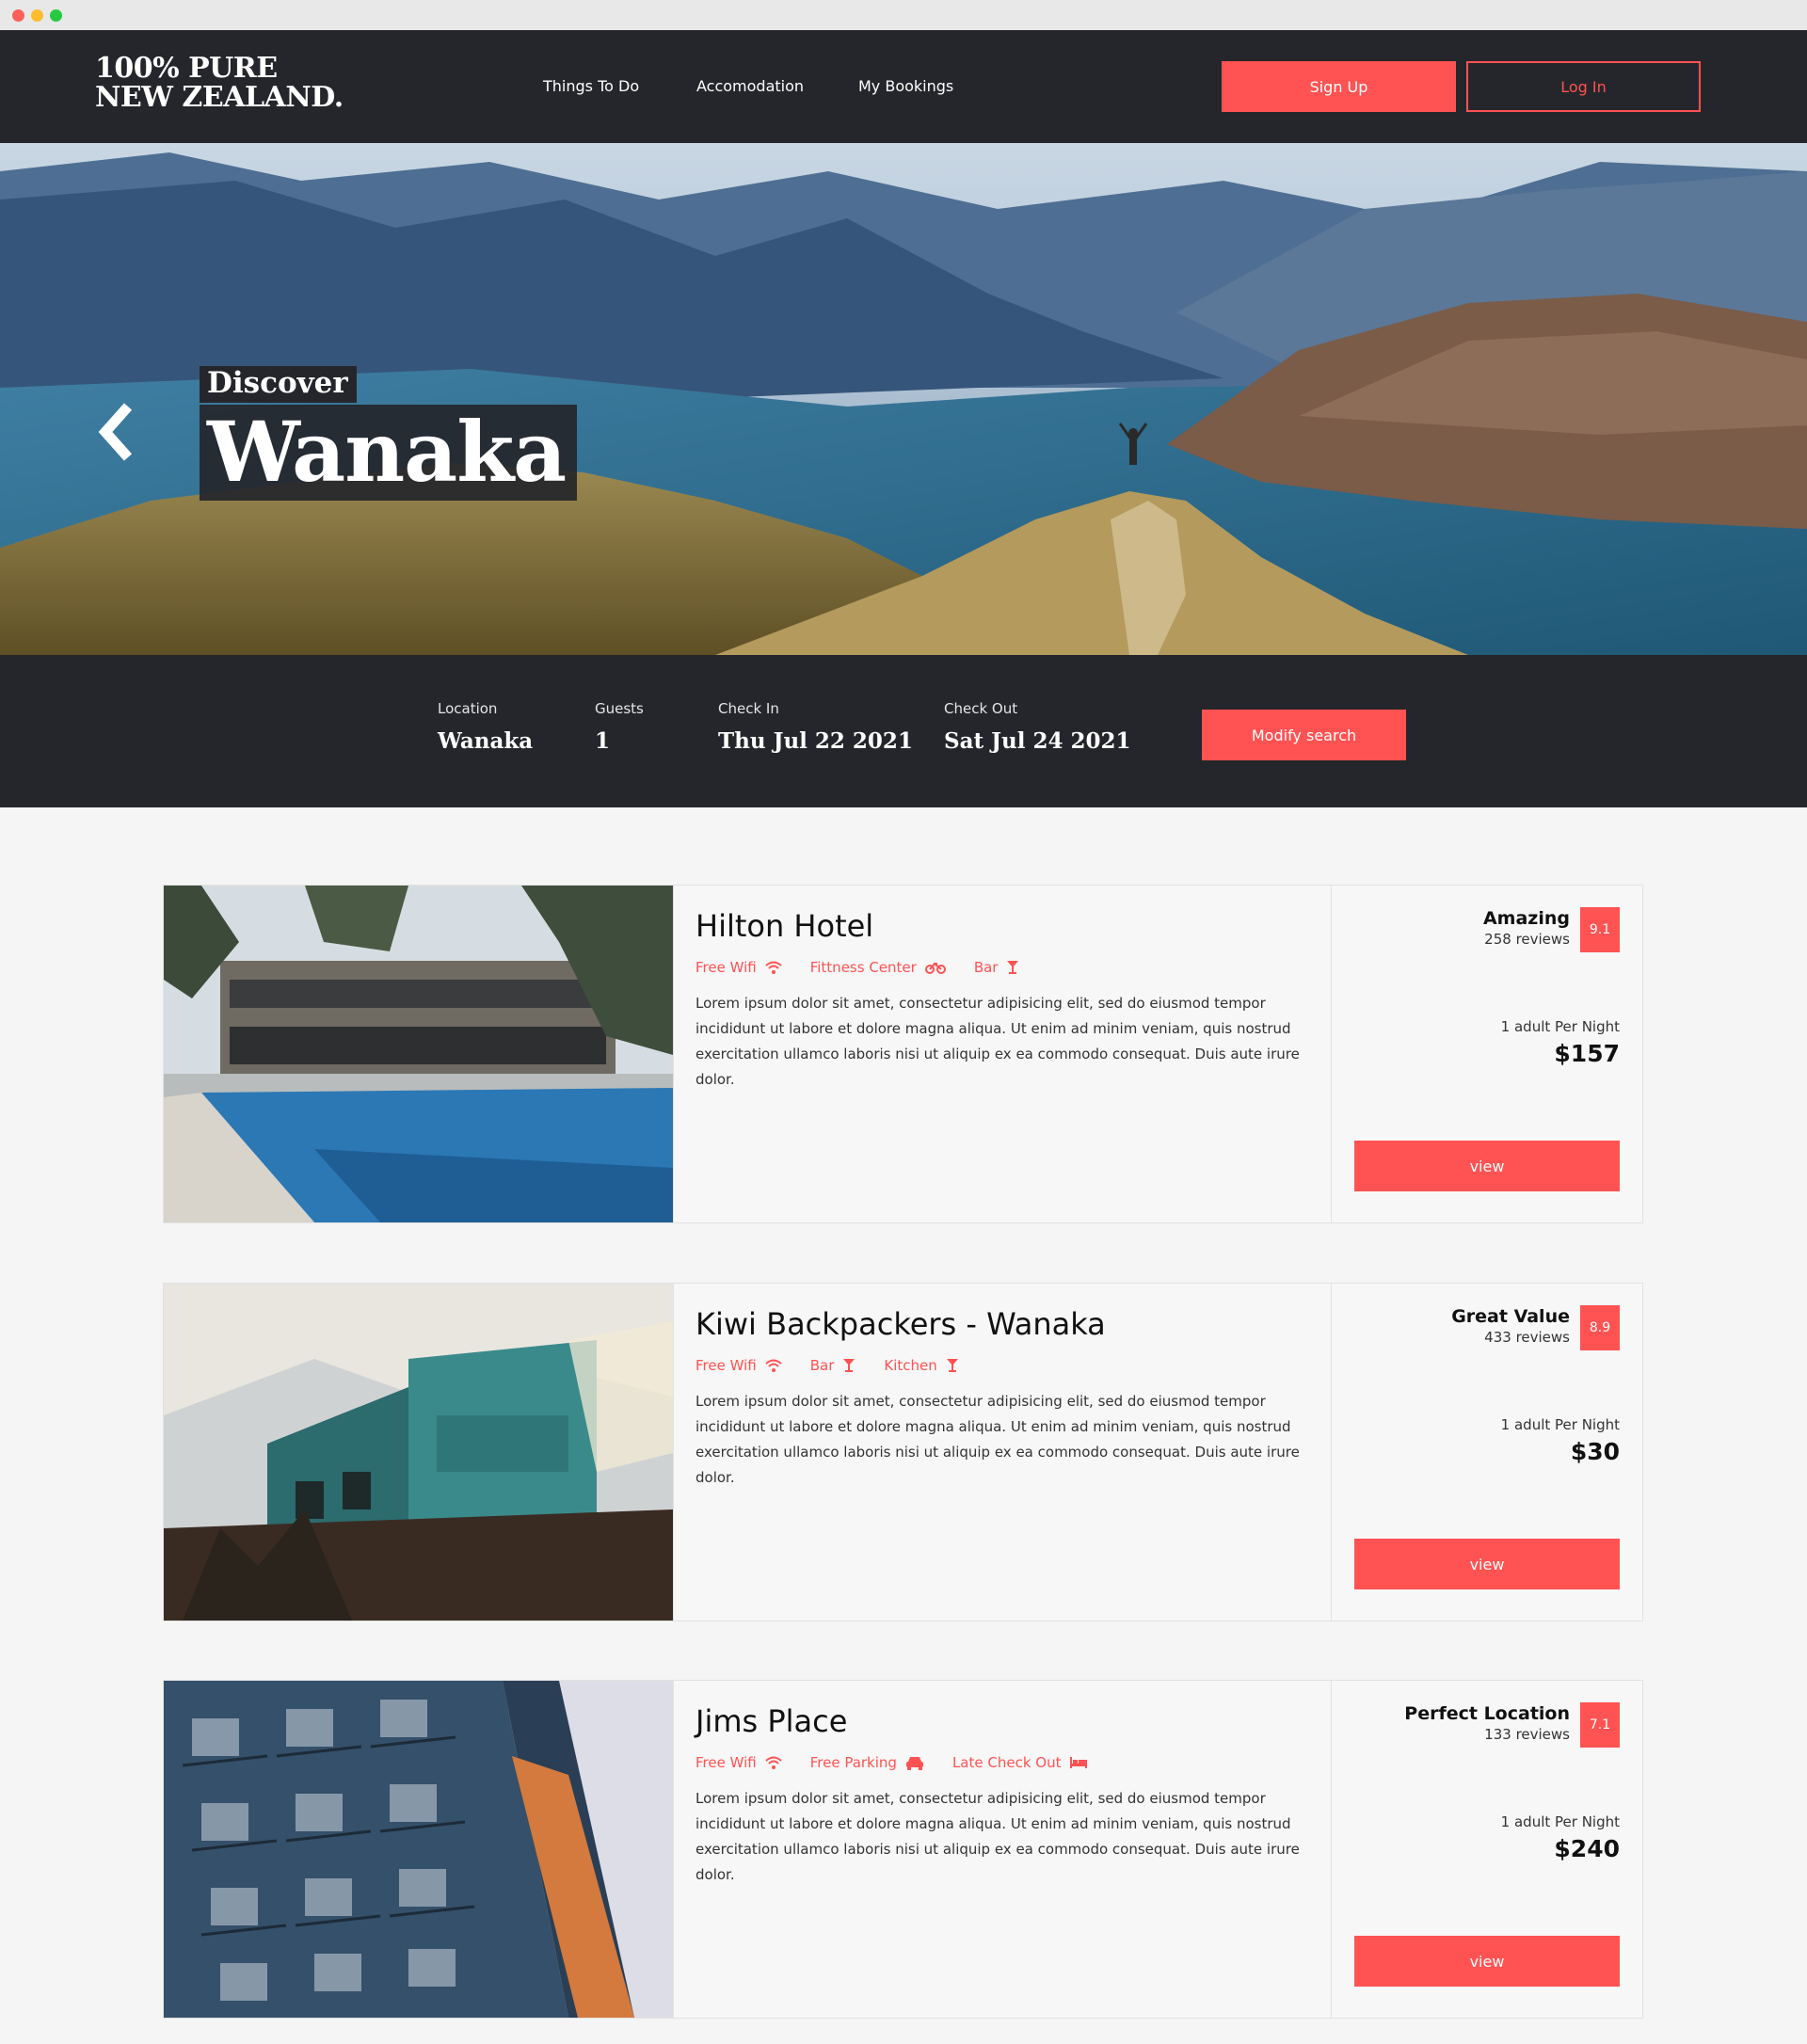 This screenshot has height=2044, width=1807. I want to click on sign-up-button: Sign Up, so click(1339, 86).